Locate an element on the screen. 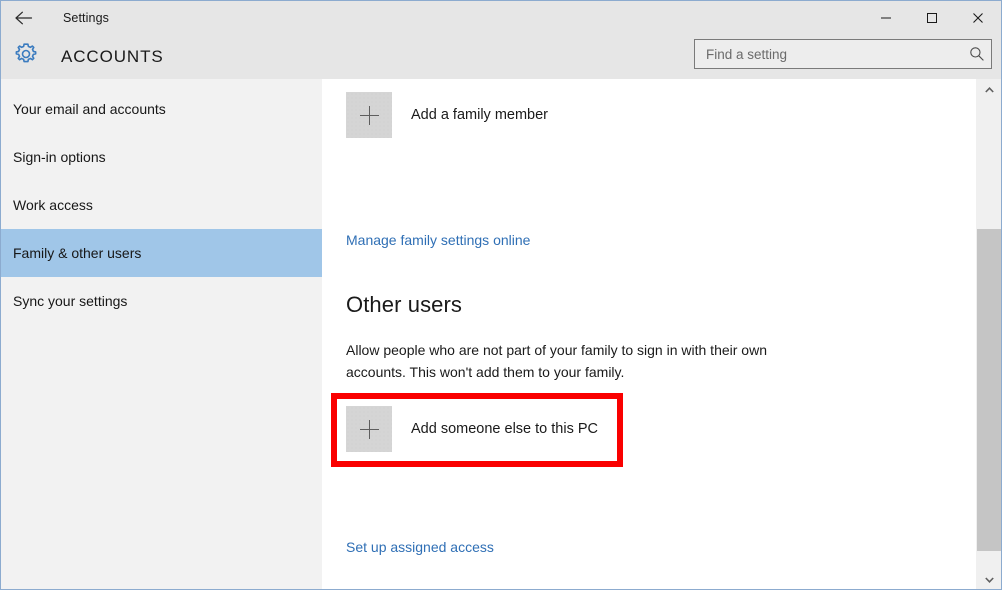 The image size is (1002, 590). window-controls is located at coordinates (932, 17).